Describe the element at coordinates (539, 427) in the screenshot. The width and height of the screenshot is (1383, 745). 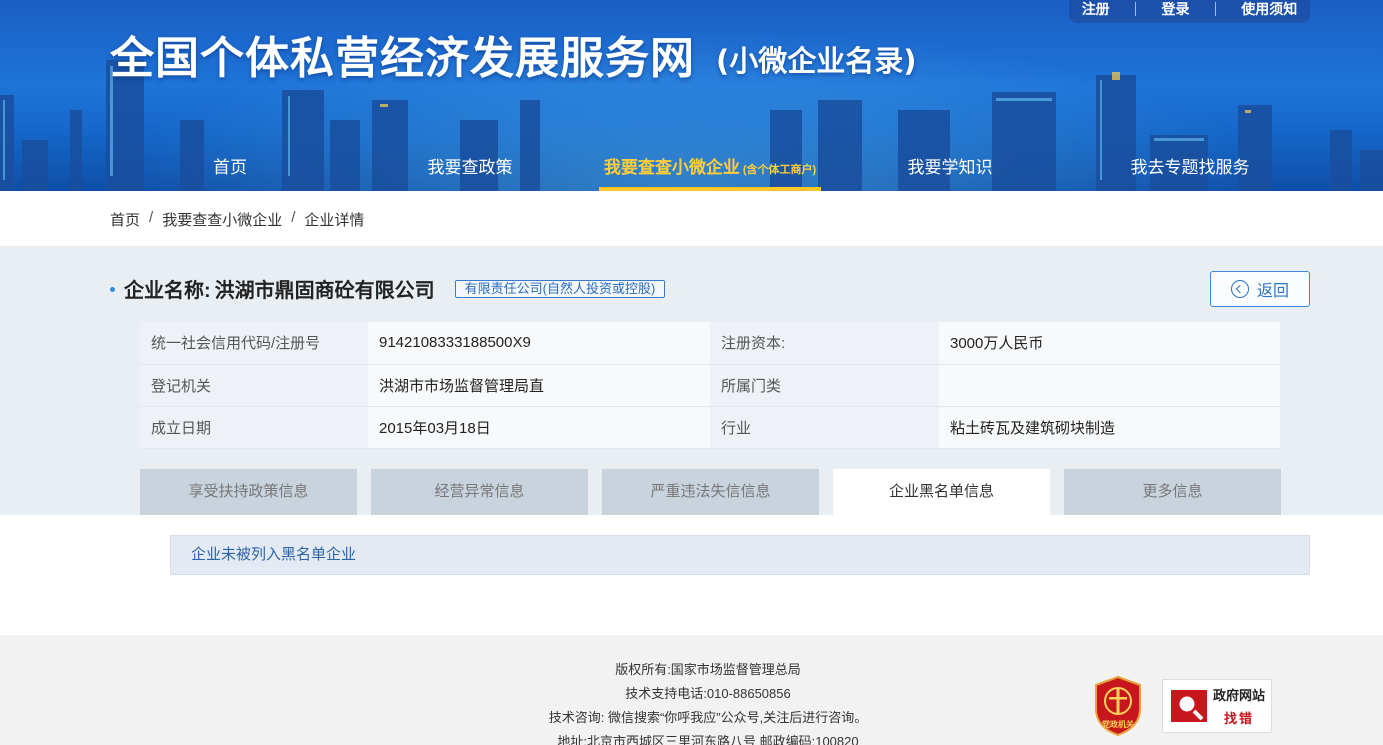
I see `field-value: 2015年03月18日` at that location.